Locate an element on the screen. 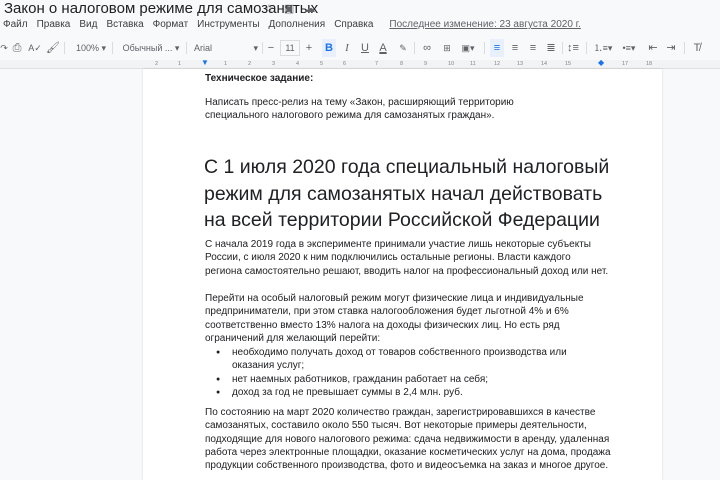 The height and width of the screenshot is (480, 720). underline-button: U is located at coordinates (365, 48).